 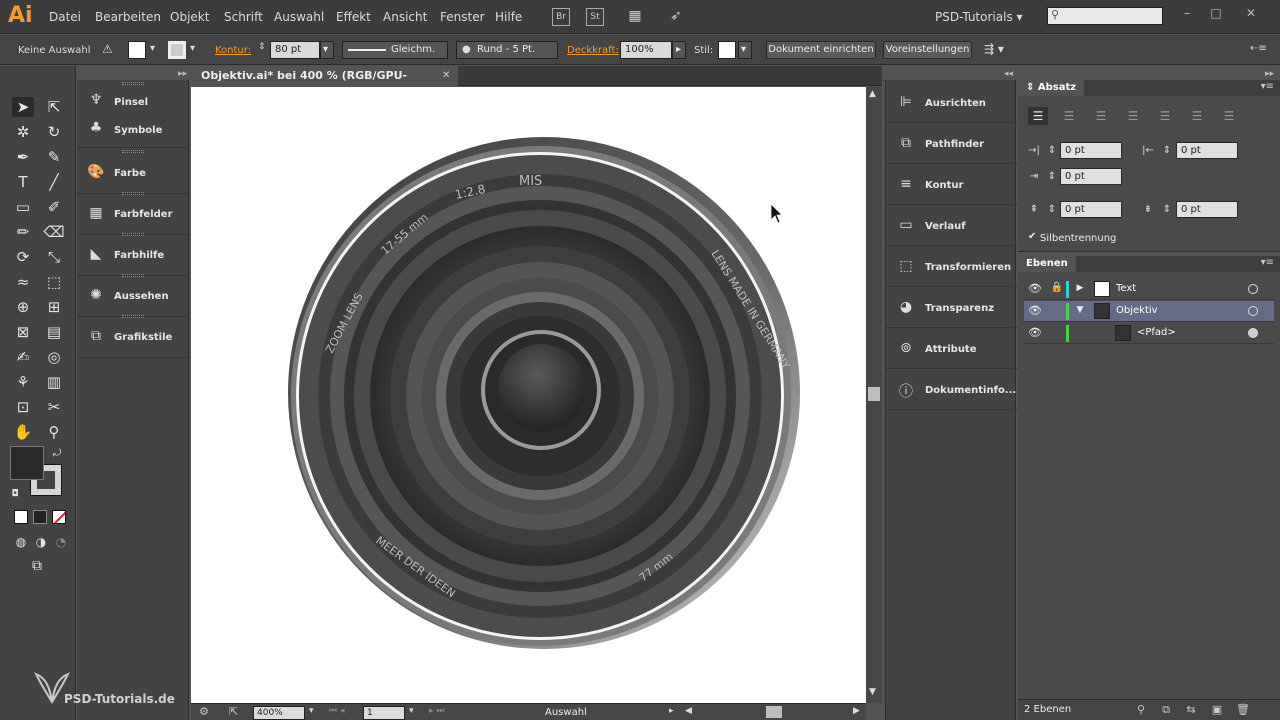 What do you see at coordinates (676, 17) in the screenshot?
I see `gpu-performance-icon: ➶` at bounding box center [676, 17].